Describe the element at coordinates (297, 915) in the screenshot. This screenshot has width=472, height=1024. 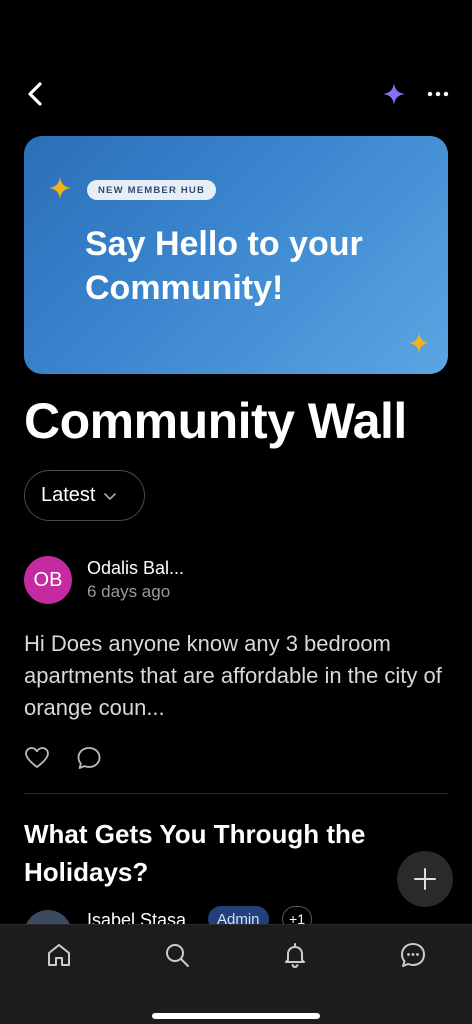
I see `extra-count-badge: +1` at that location.